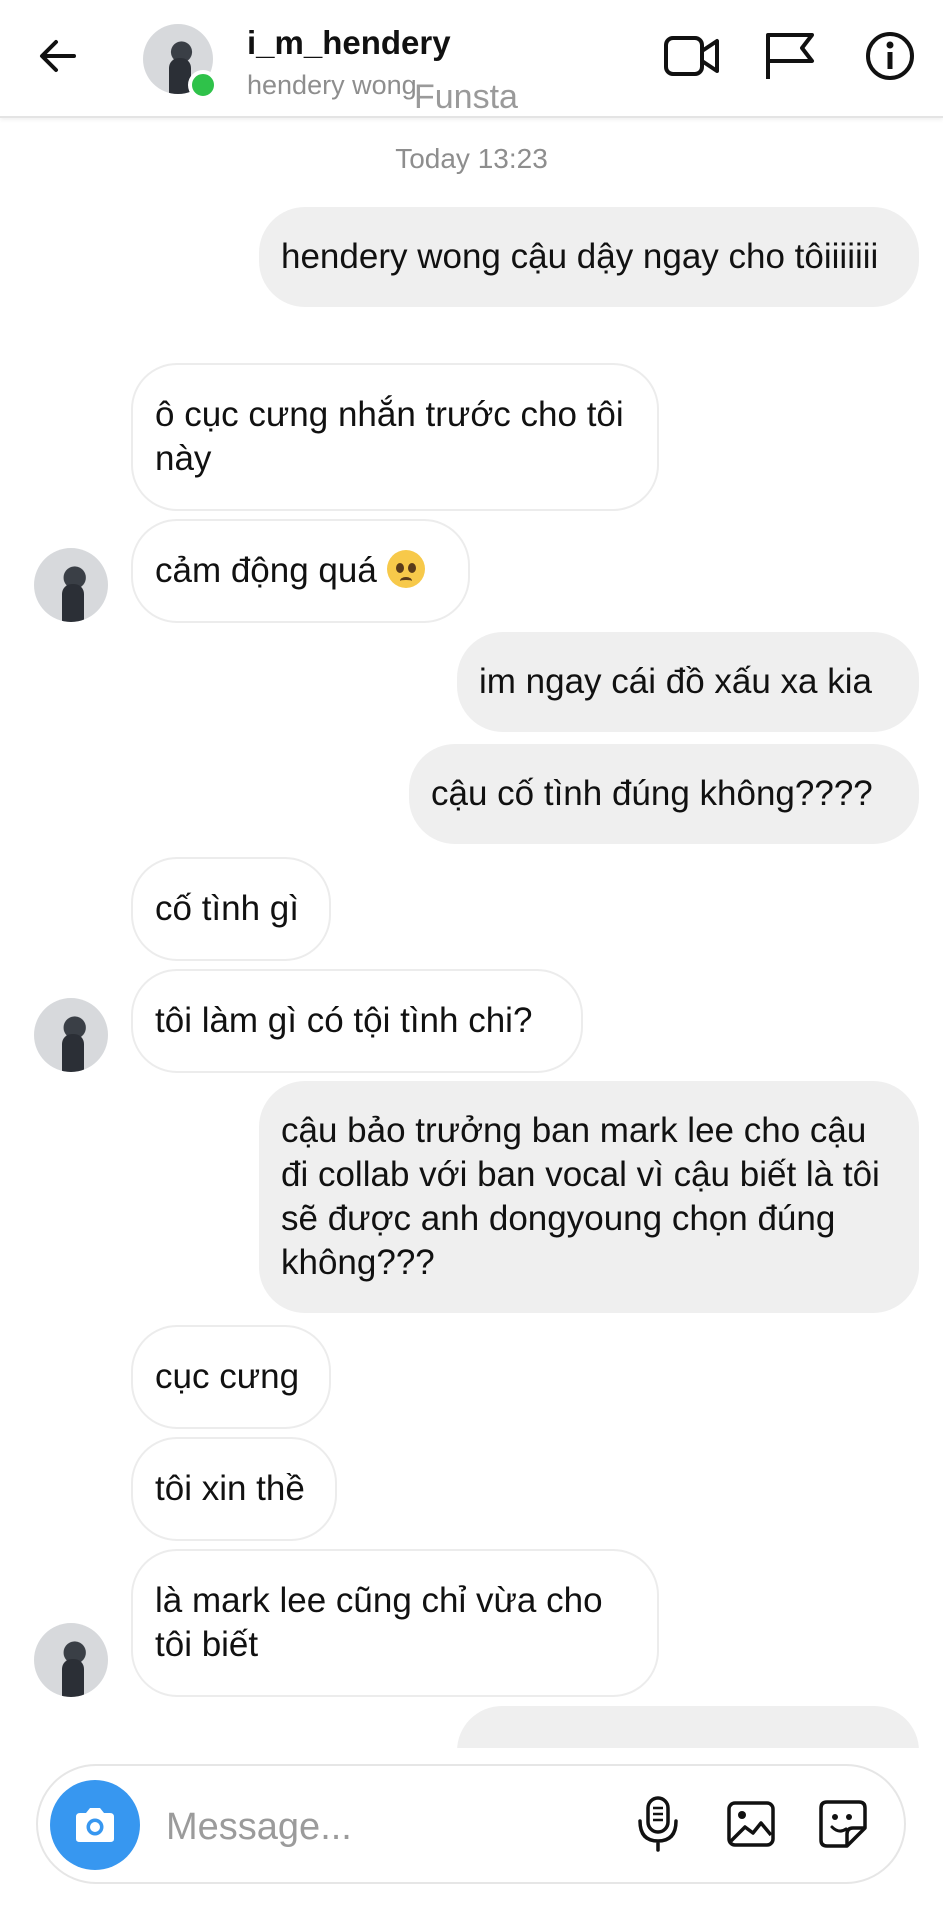 The image size is (943, 1920). What do you see at coordinates (386, 1827) in the screenshot?
I see `message-input` at bounding box center [386, 1827].